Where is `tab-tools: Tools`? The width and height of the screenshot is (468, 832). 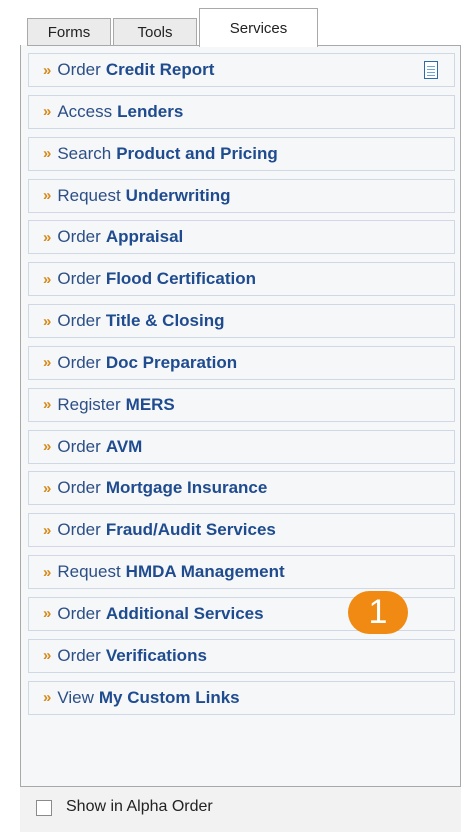 tab-tools: Tools is located at coordinates (155, 32).